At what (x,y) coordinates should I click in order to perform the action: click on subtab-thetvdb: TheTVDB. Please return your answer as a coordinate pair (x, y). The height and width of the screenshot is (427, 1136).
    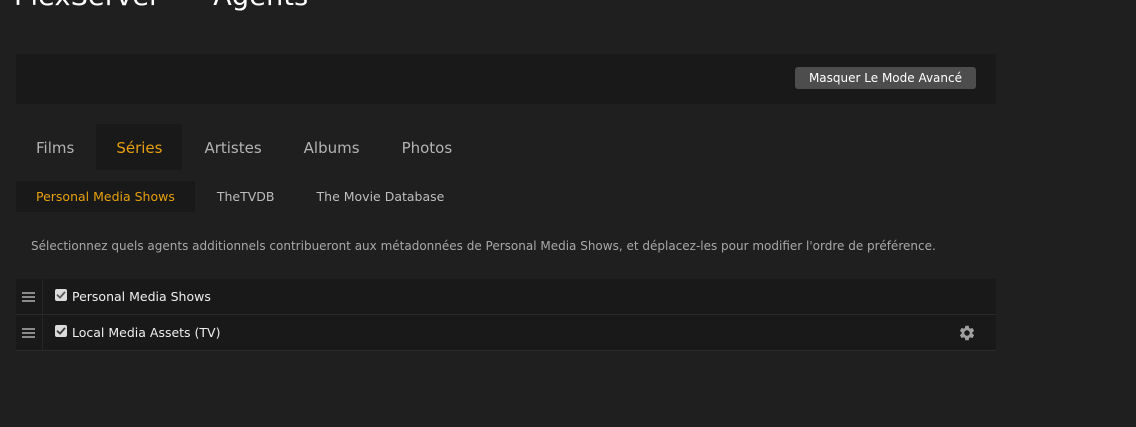
    Looking at the image, I should click on (246, 196).